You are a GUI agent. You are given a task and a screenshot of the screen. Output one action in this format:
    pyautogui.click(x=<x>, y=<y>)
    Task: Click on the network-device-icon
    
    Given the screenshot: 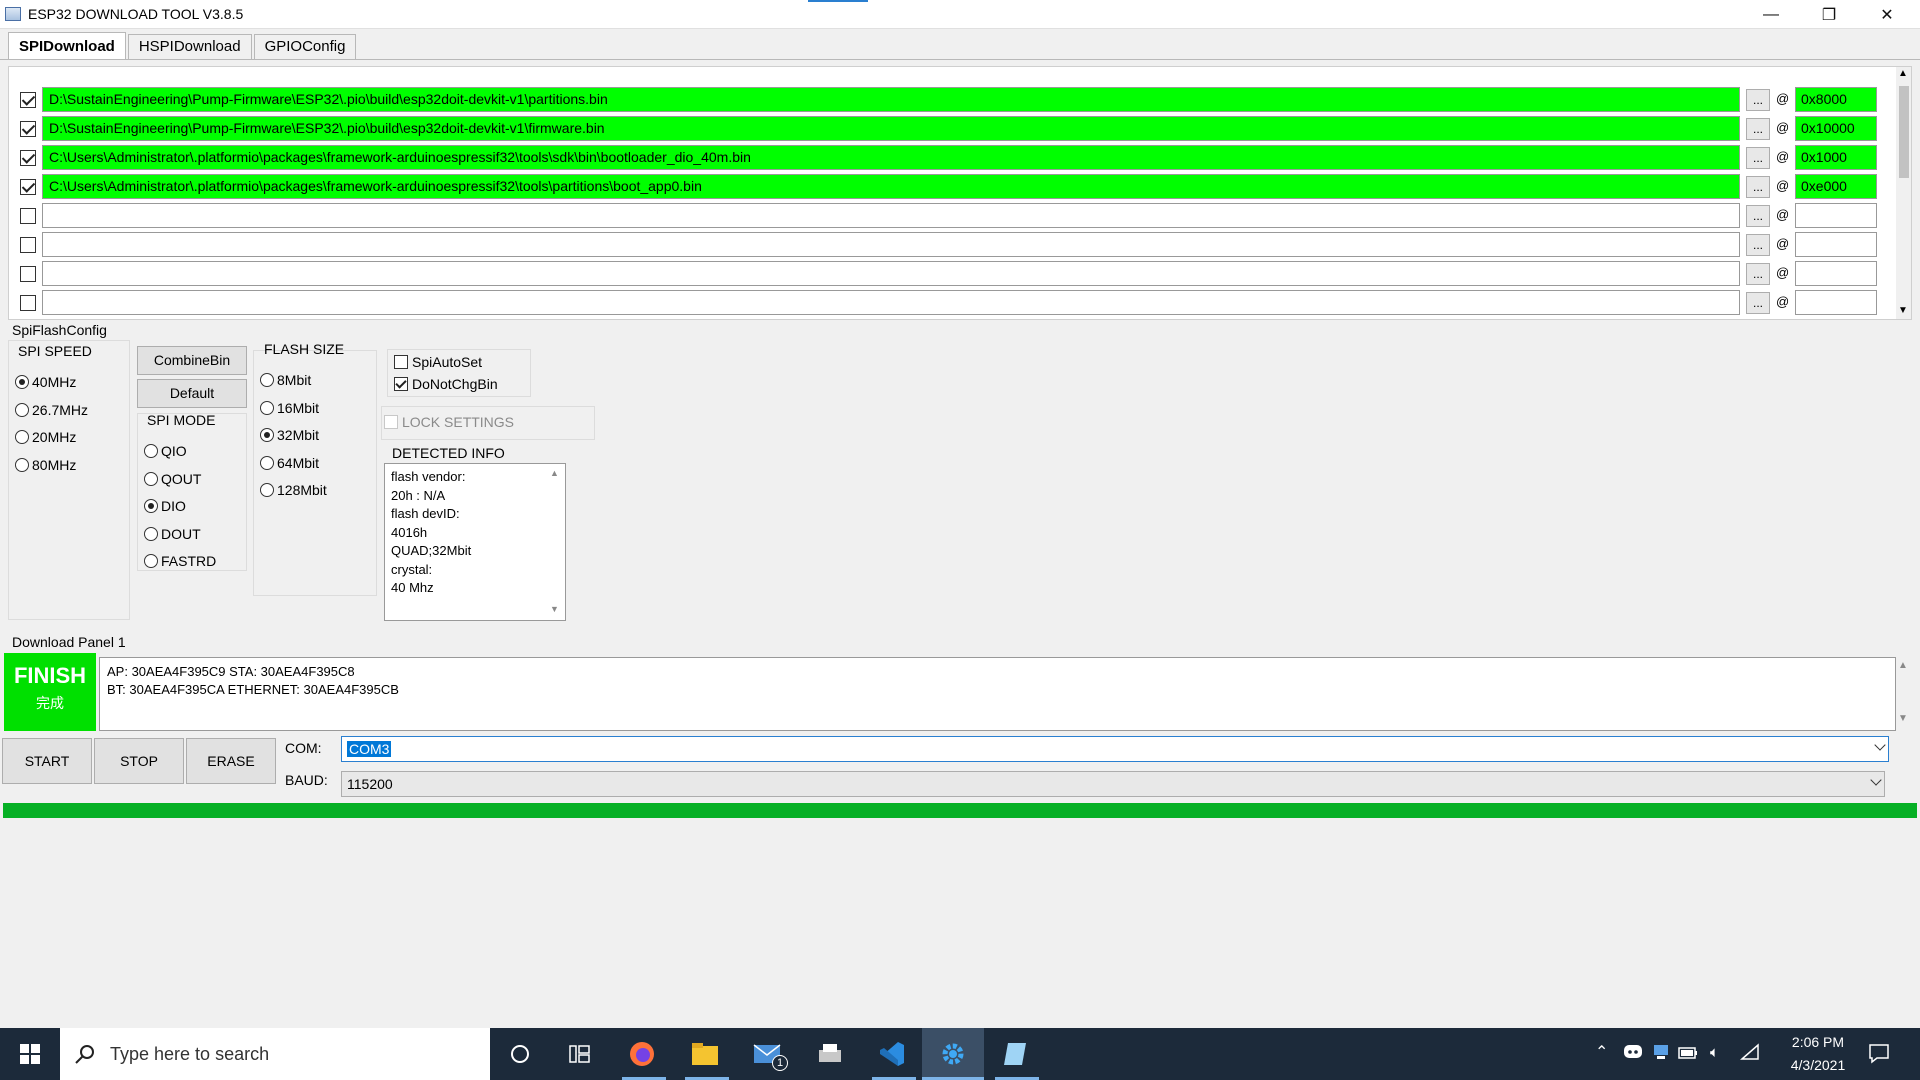 What is the action you would take?
    pyautogui.click(x=1661, y=1053)
    